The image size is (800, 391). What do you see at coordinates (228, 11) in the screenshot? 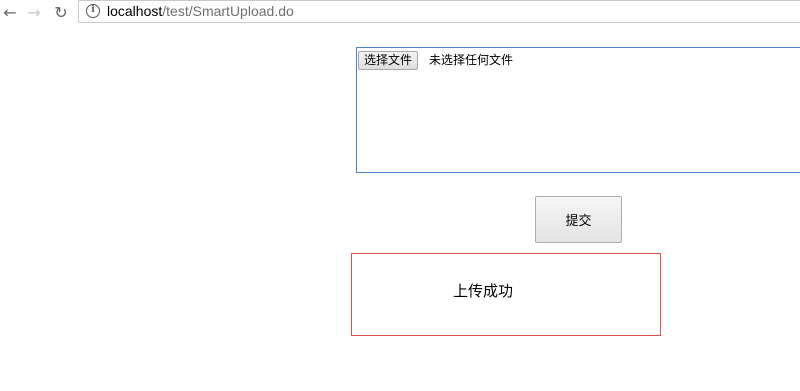
I see `url-path: /test/SmartUpload.do` at bounding box center [228, 11].